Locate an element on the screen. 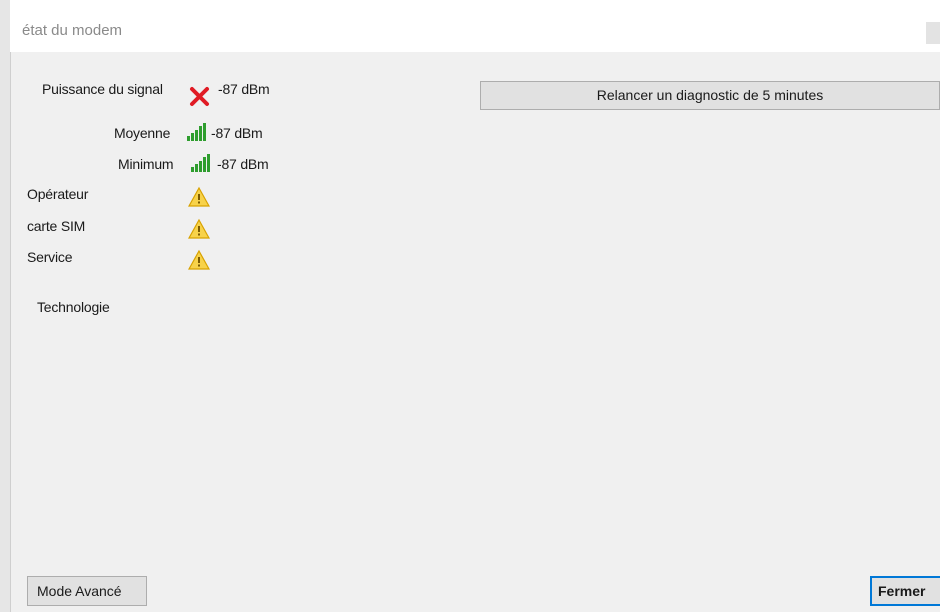 The image size is (940, 612). close-button: Fermer is located at coordinates (905, 591).